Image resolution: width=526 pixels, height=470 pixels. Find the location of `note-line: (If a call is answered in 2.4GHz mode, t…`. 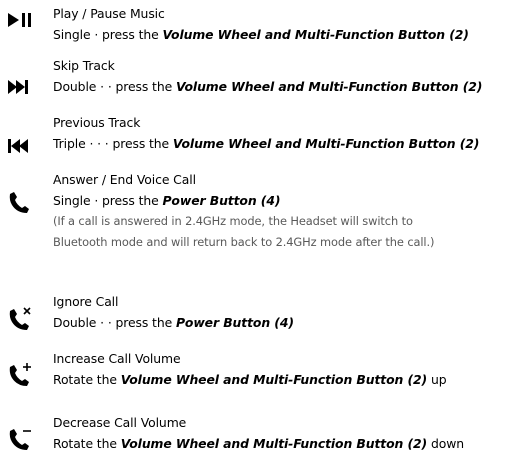

note-line: (If a call is answered in 2.4GHz mode, t… is located at coordinates (233, 221).